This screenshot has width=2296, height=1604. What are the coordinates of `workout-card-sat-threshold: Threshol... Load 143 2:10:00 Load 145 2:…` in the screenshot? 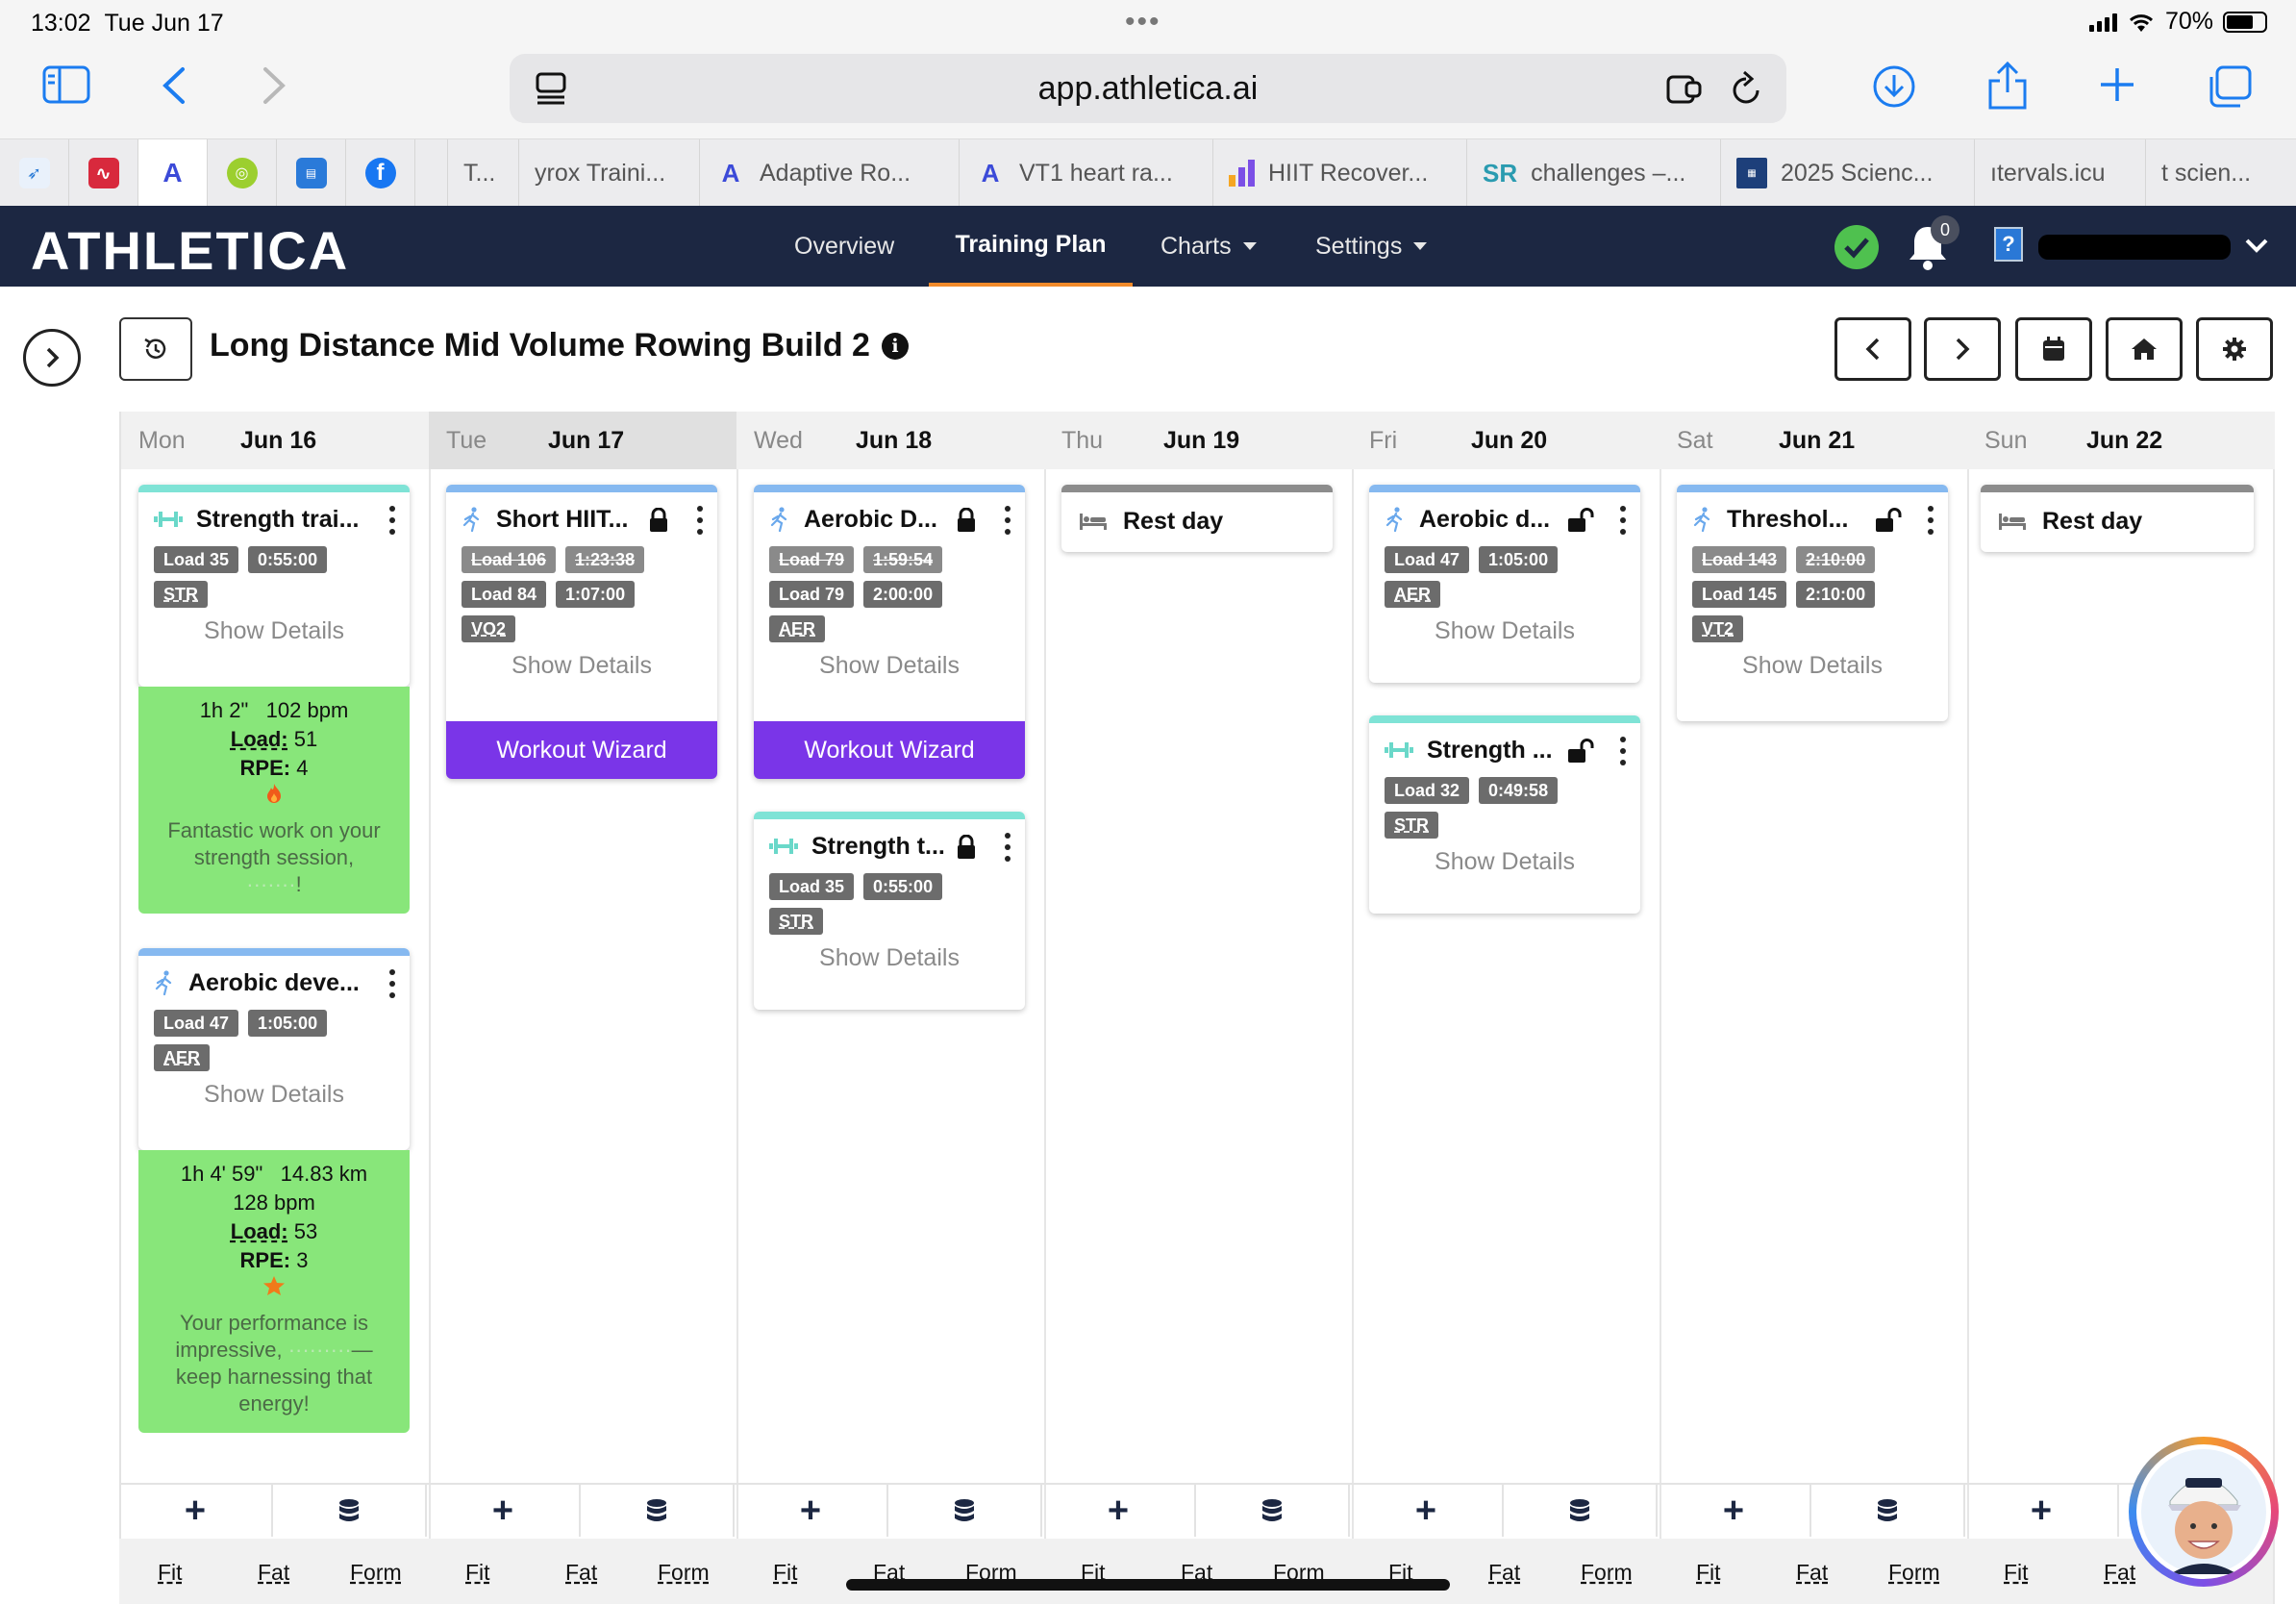 It's located at (1812, 603).